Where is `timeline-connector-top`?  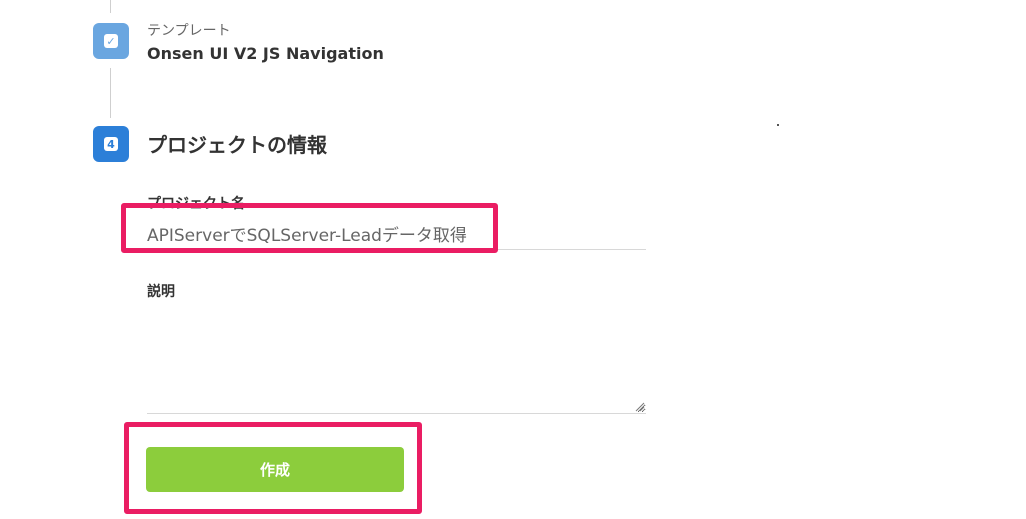 timeline-connector-top is located at coordinates (110, 6).